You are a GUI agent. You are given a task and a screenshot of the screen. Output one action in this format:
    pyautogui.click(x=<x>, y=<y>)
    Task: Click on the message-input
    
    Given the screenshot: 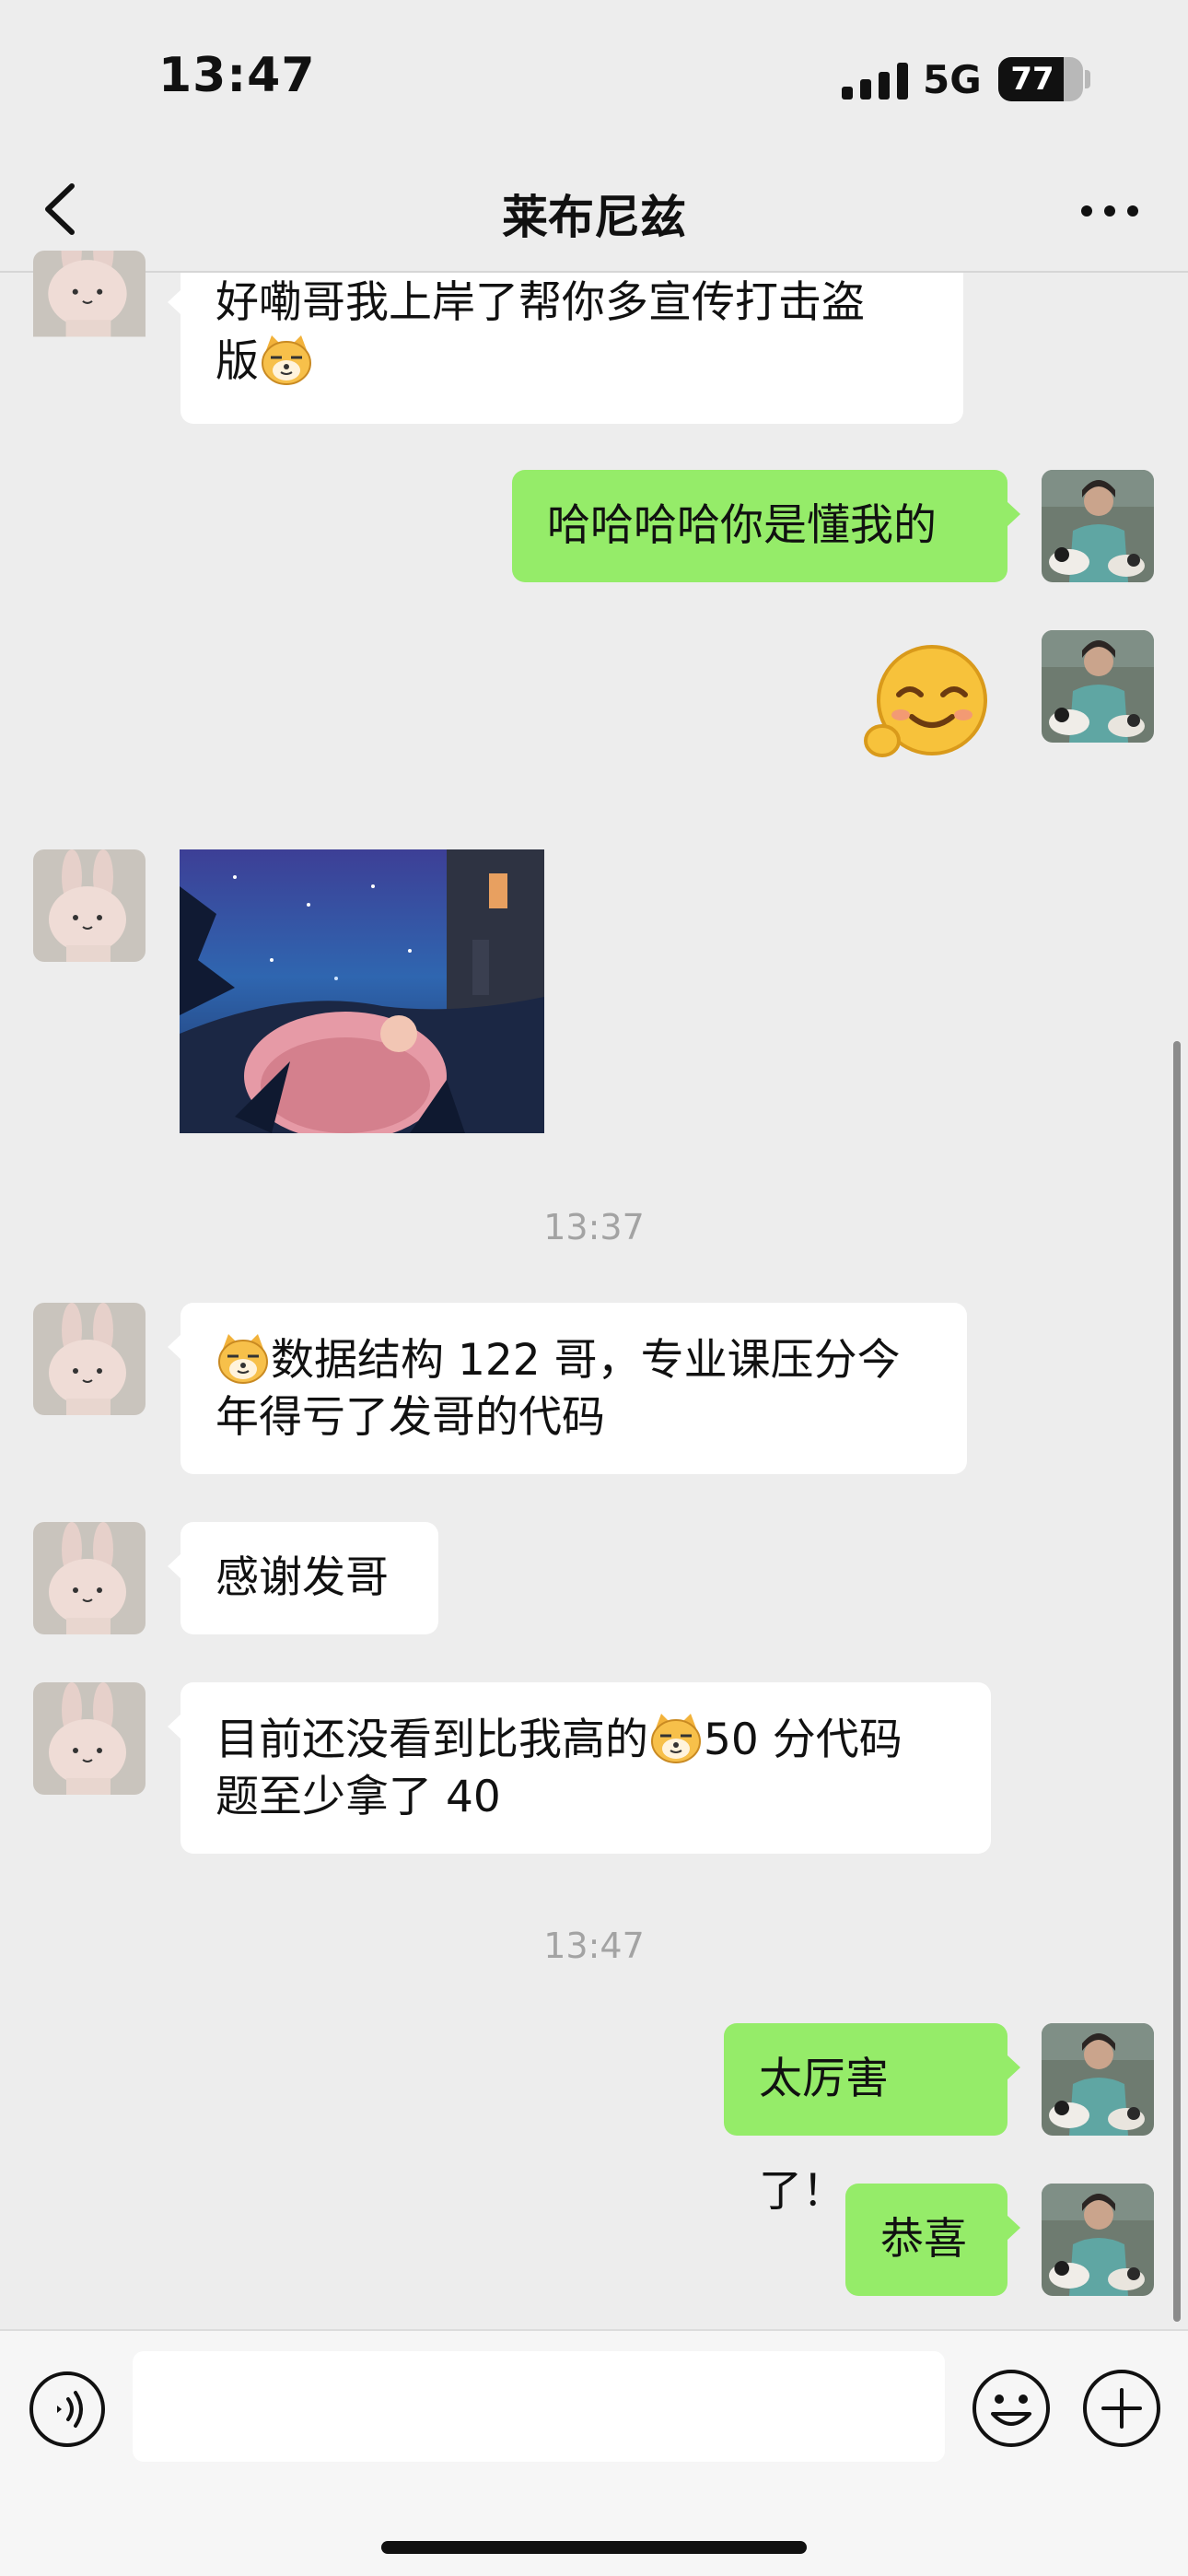 What is the action you would take?
    pyautogui.click(x=539, y=2406)
    